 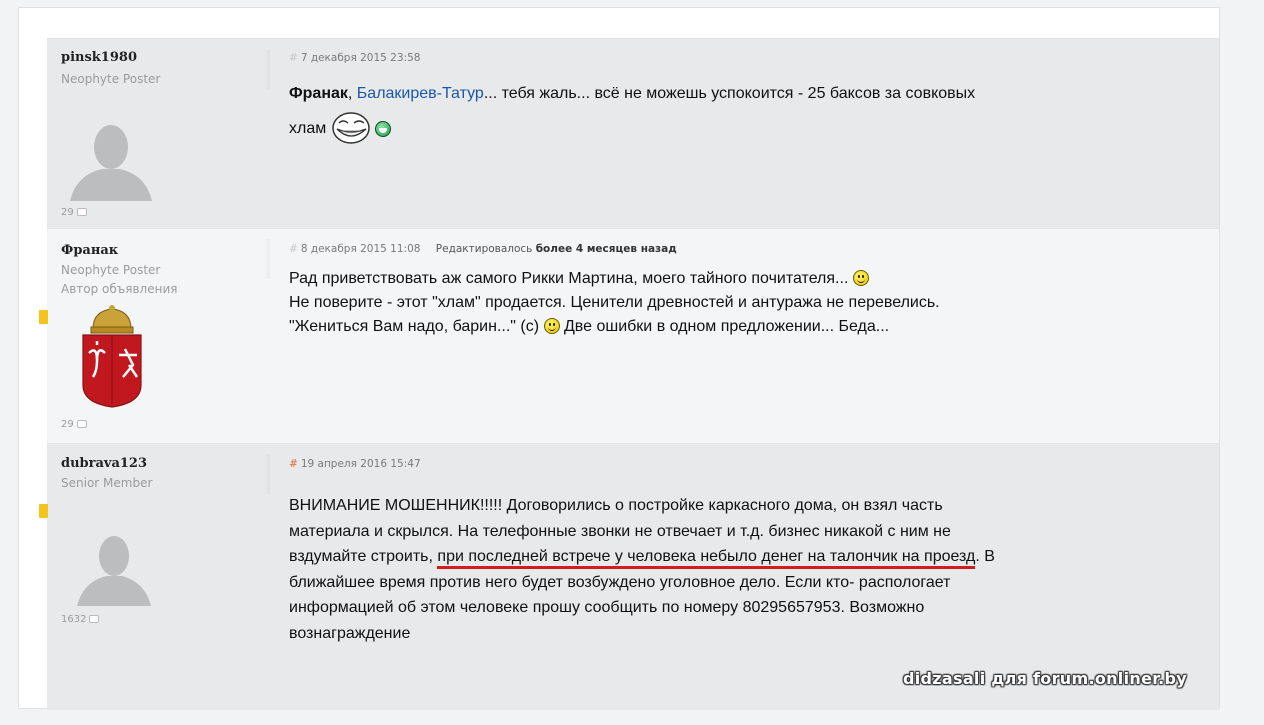 I want to click on top-strip, so click(x=619, y=23).